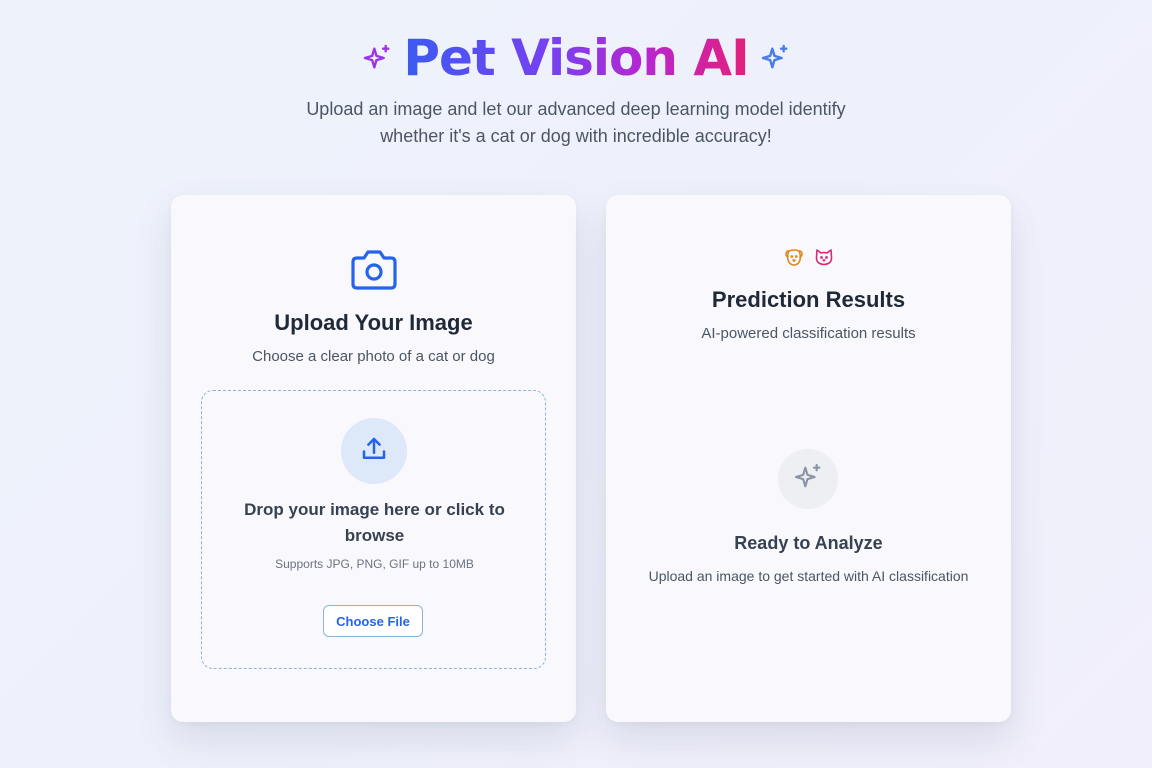  Describe the element at coordinates (373, 356) in the screenshot. I see `upload-card-subtitle: Choose a clear photo of a cat or dog` at that location.